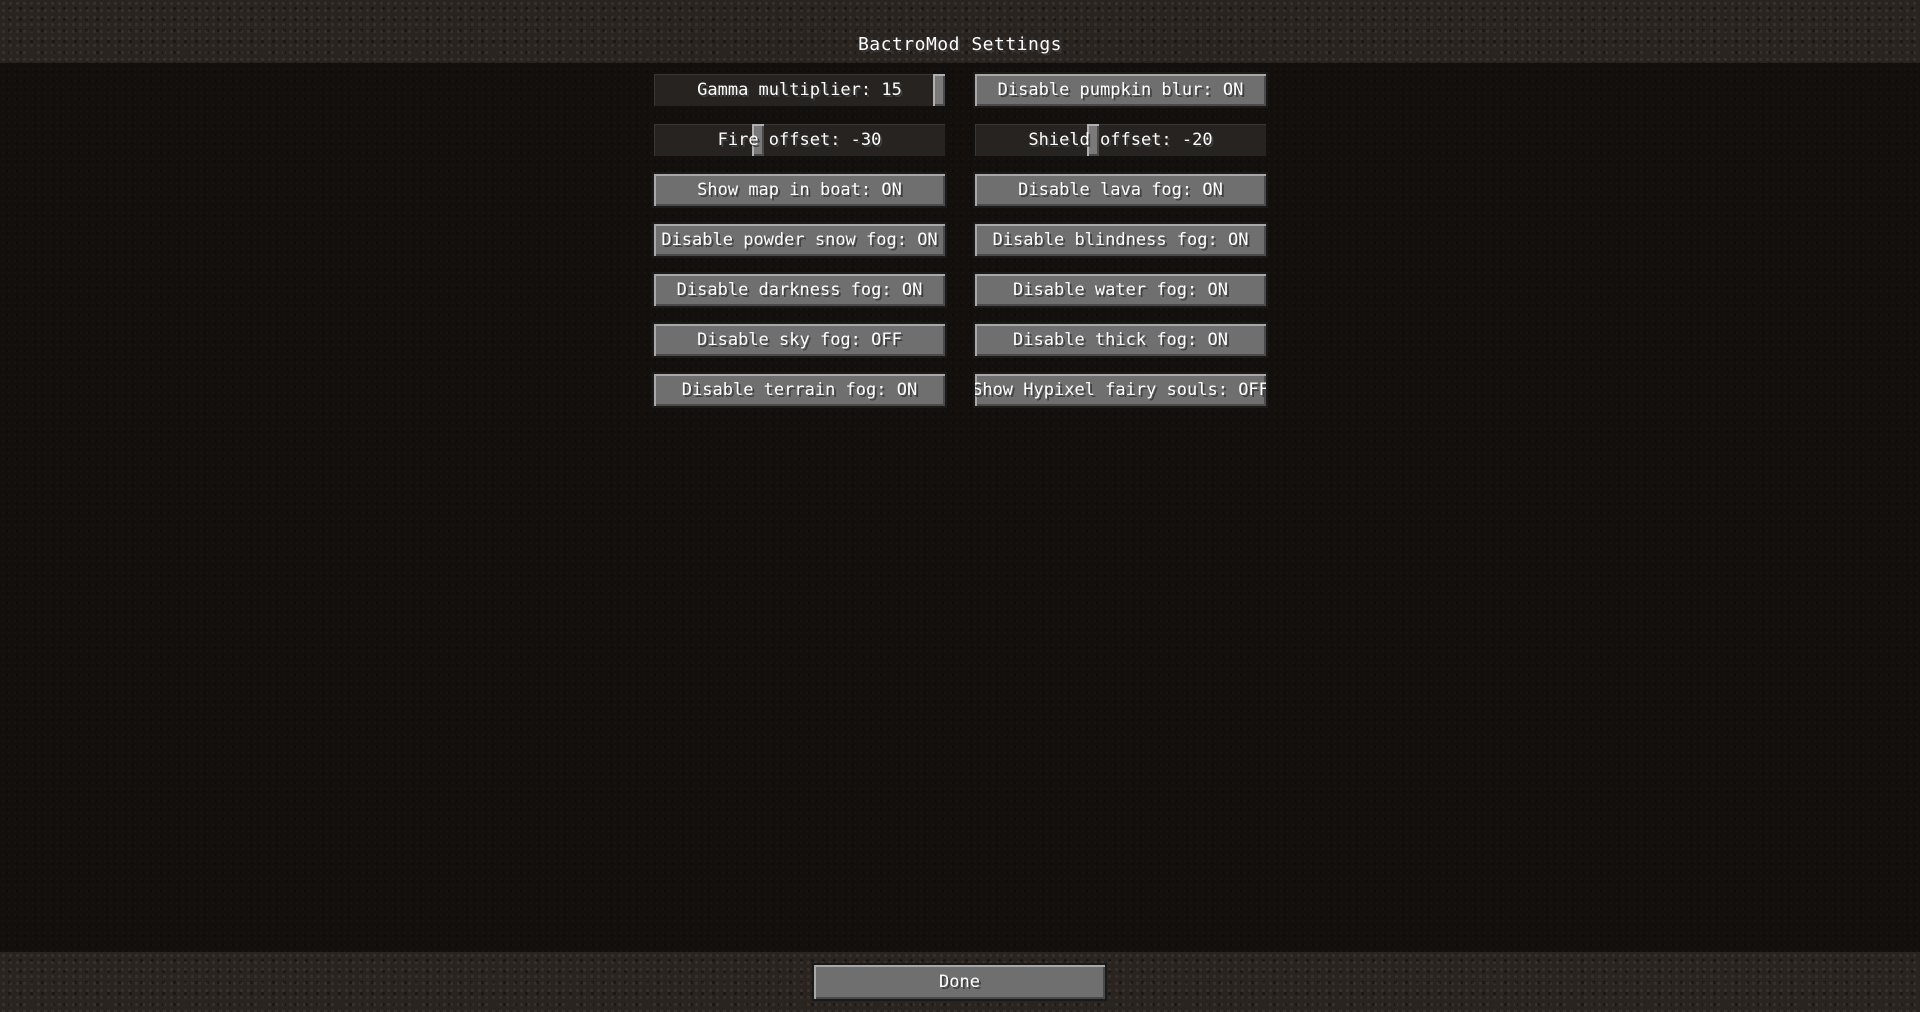 This screenshot has width=1920, height=1012. Describe the element at coordinates (939, 90) in the screenshot. I see `gamma-slider-handle` at that location.